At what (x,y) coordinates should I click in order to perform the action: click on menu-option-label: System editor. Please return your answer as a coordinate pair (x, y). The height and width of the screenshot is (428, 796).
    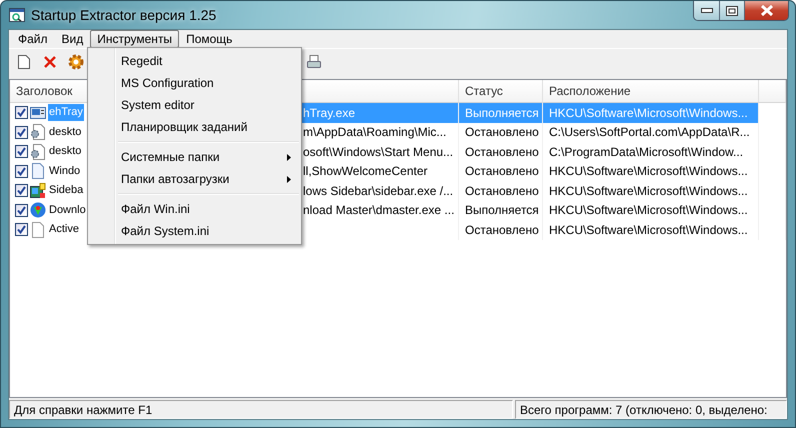
    Looking at the image, I should click on (157, 105).